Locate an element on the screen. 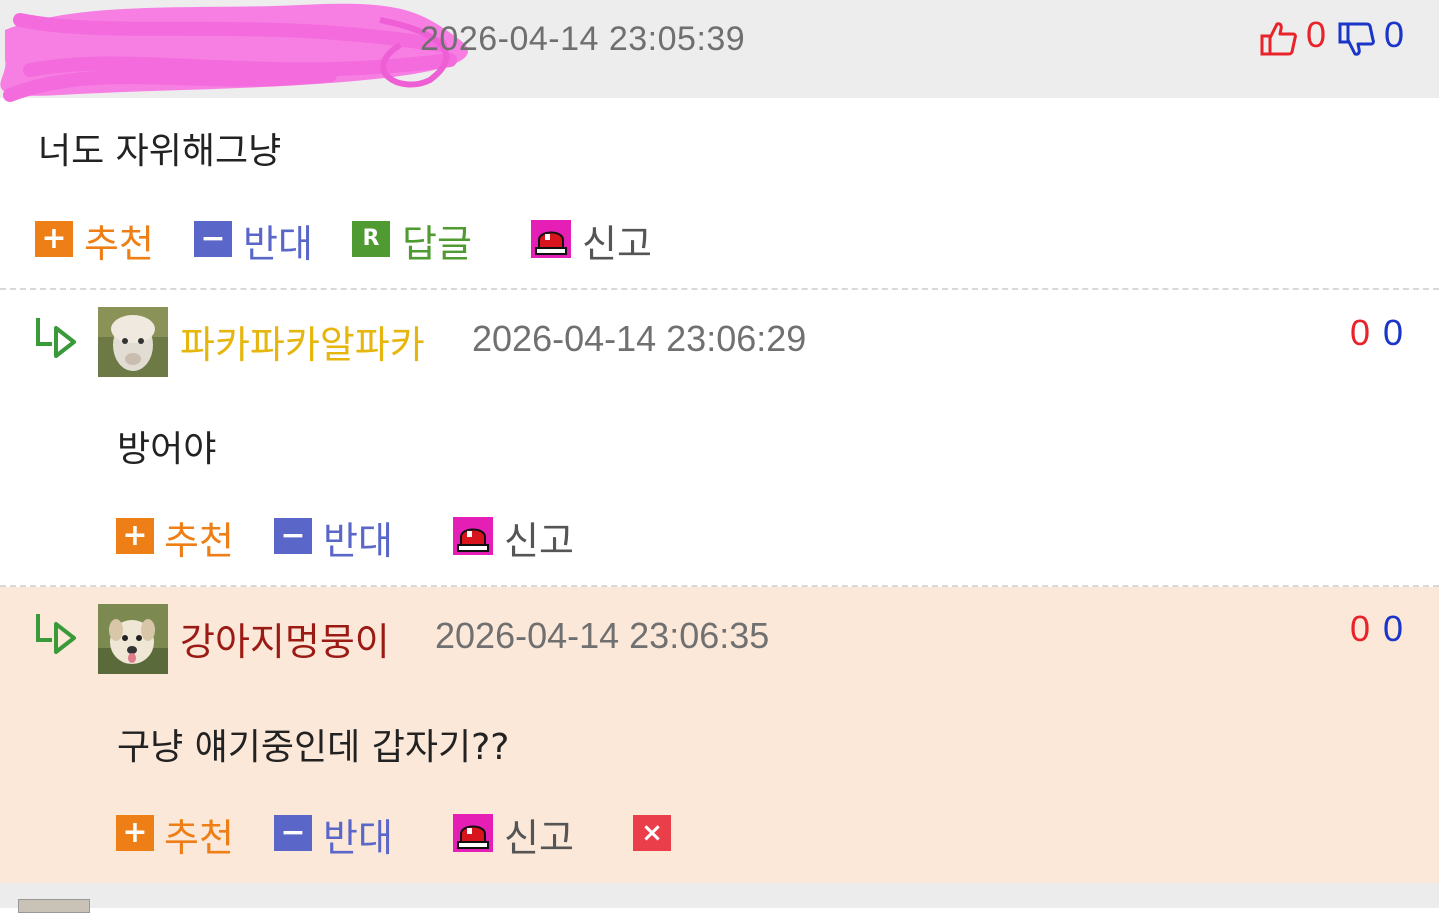  comment-timestamp: 2026-04-14 23:06:35 is located at coordinates (602, 635).